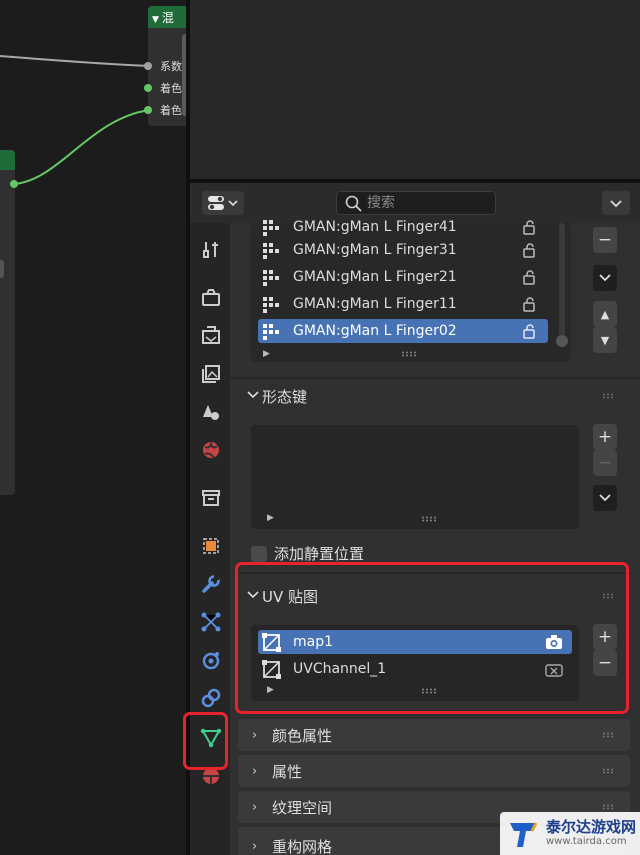 This screenshot has width=640, height=855. Describe the element at coordinates (434, 735) in the screenshot. I see `color-attributes-panel-header: › 颜色属性` at that location.